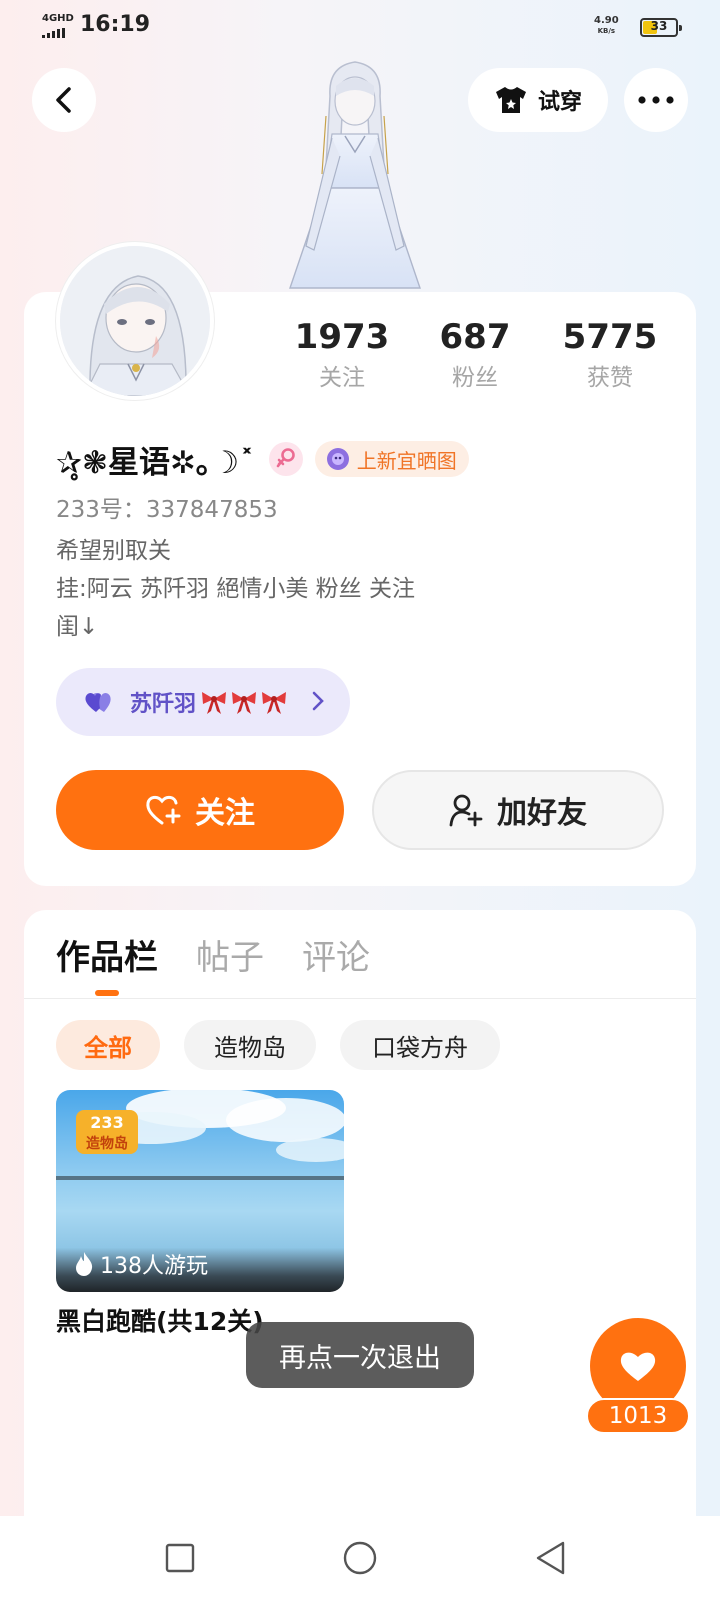 This screenshot has width=720, height=1600. I want to click on bestie-card: 苏阡羽, so click(203, 702).